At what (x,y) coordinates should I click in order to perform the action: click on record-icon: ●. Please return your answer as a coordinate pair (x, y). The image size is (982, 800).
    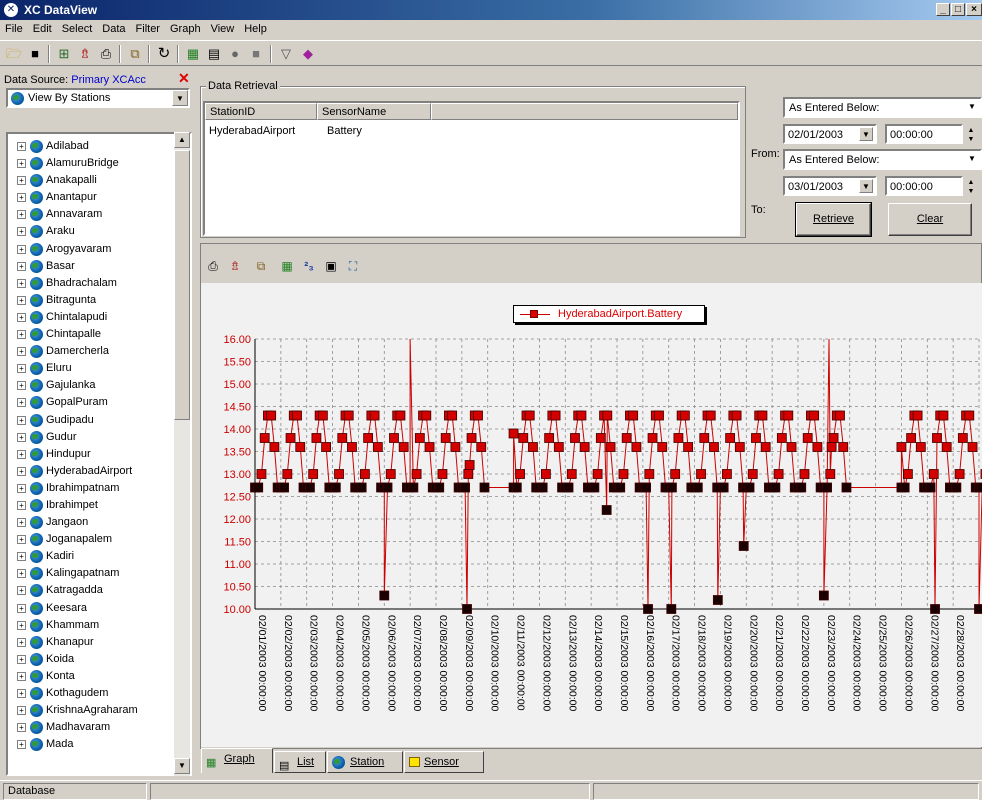
    Looking at the image, I should click on (235, 54).